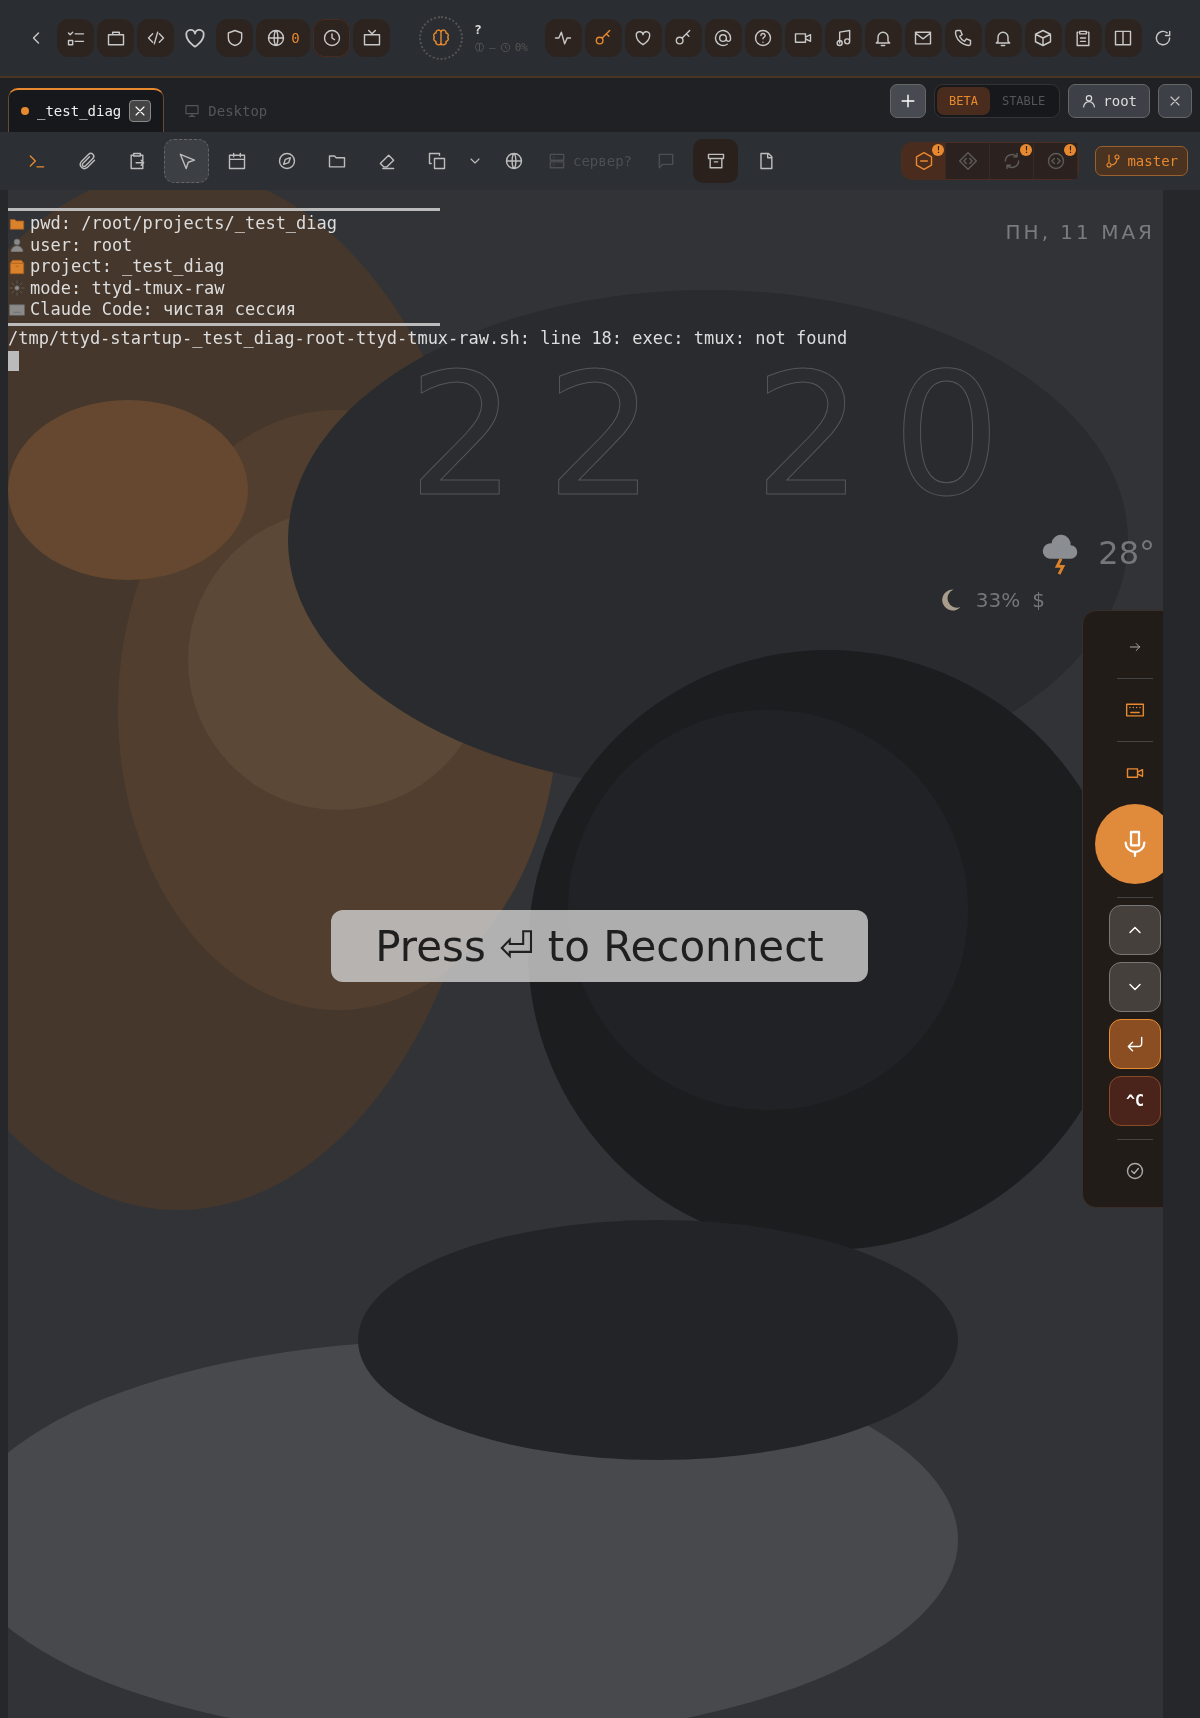  I want to click on code-icon, so click(155, 38).